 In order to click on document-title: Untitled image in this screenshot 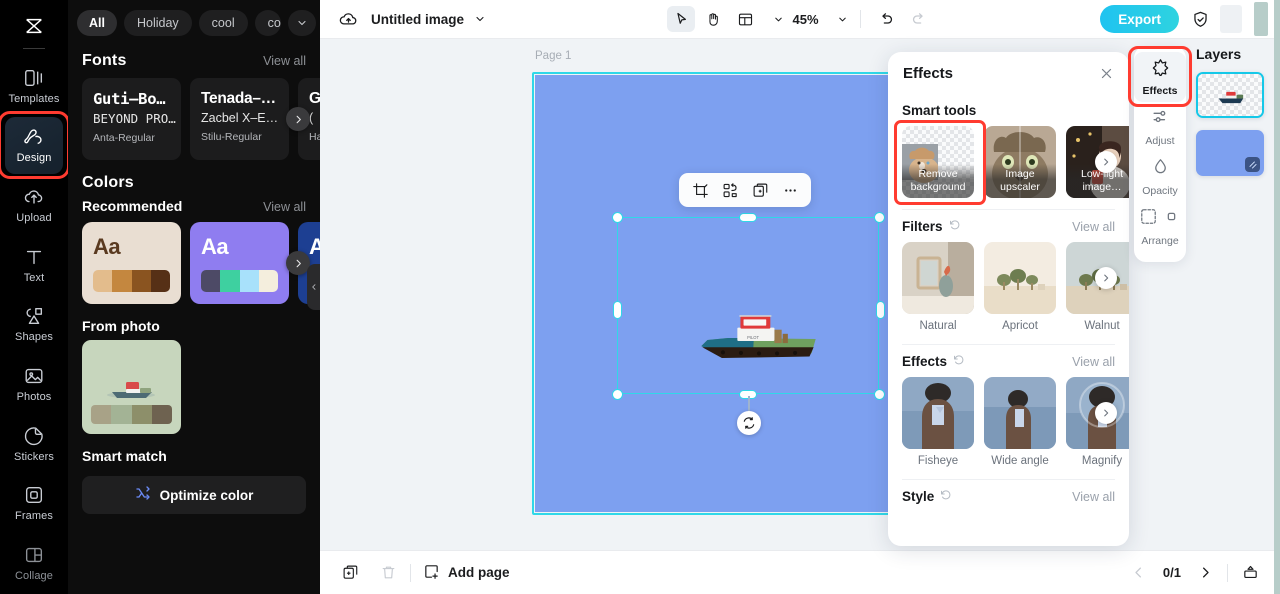, I will do `click(417, 19)`.